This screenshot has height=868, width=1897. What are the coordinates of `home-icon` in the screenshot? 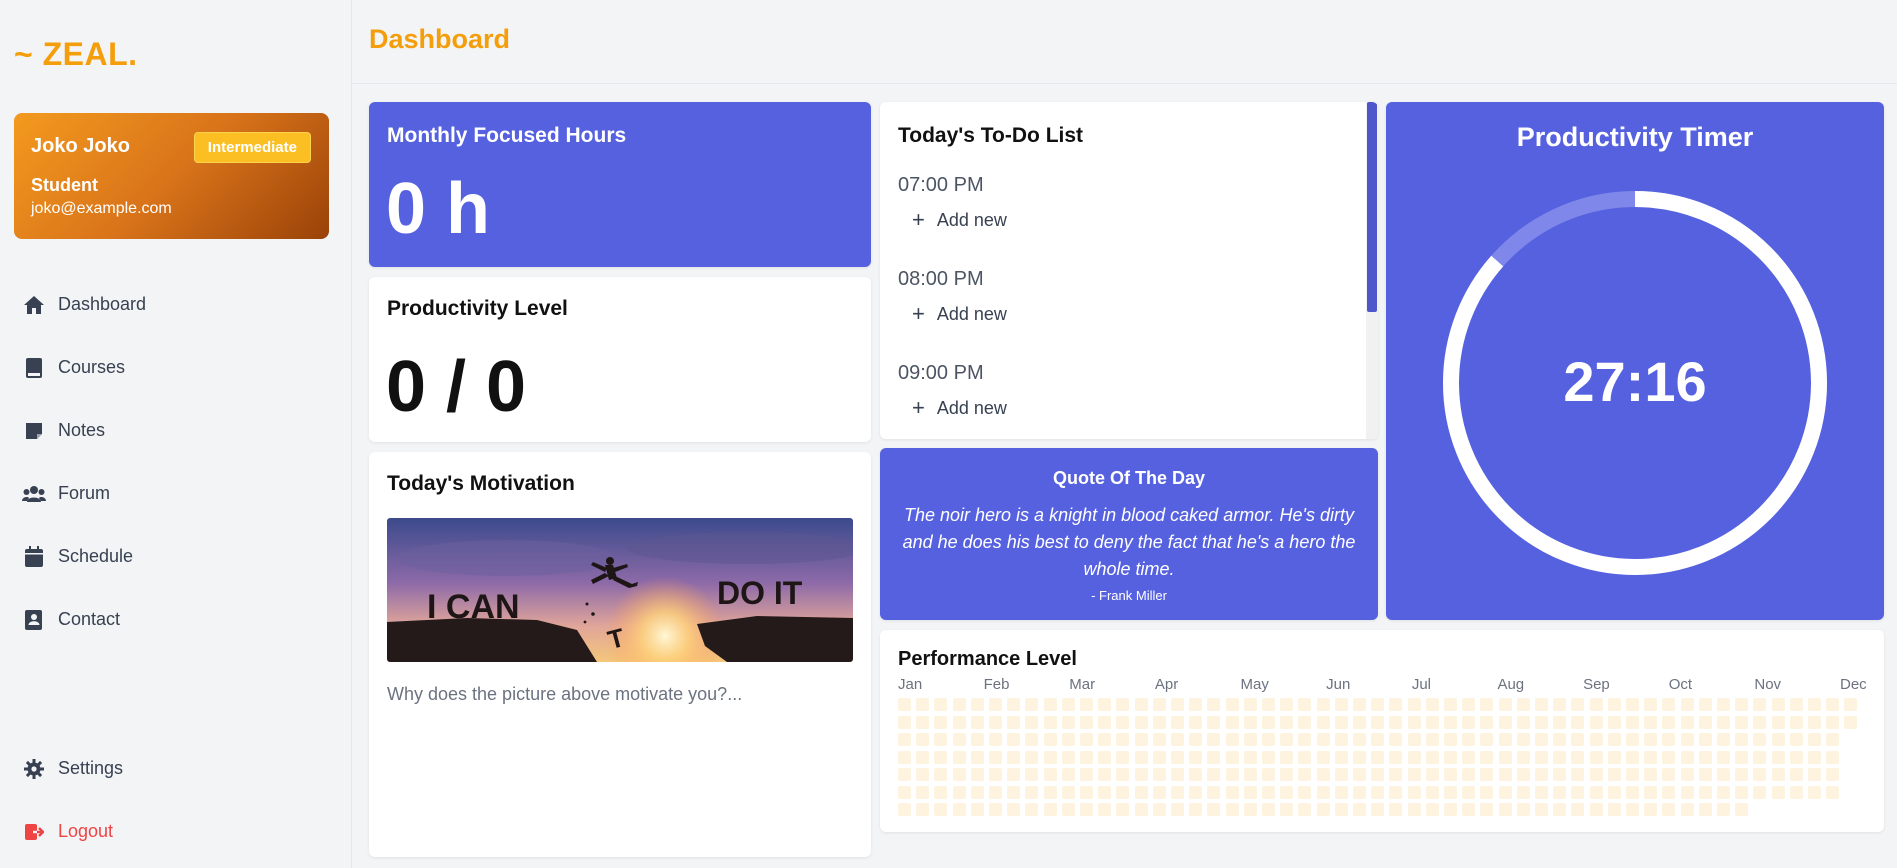 It's located at (34, 305).